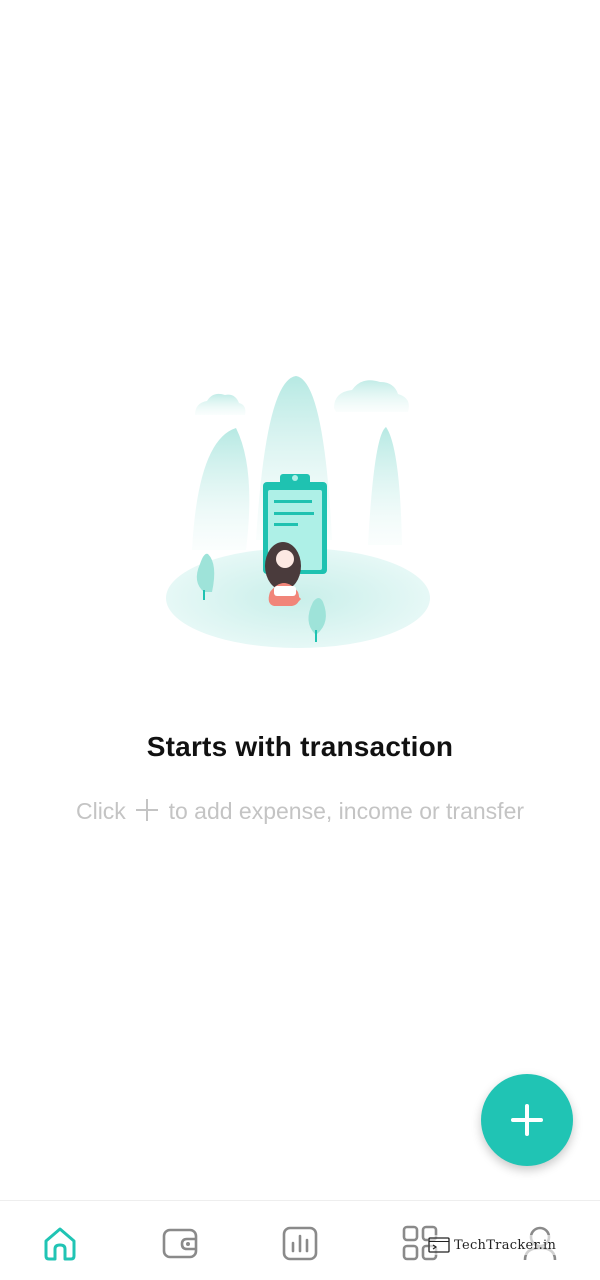 The width and height of the screenshot is (600, 1280). I want to click on cloud-left, so click(220, 404).